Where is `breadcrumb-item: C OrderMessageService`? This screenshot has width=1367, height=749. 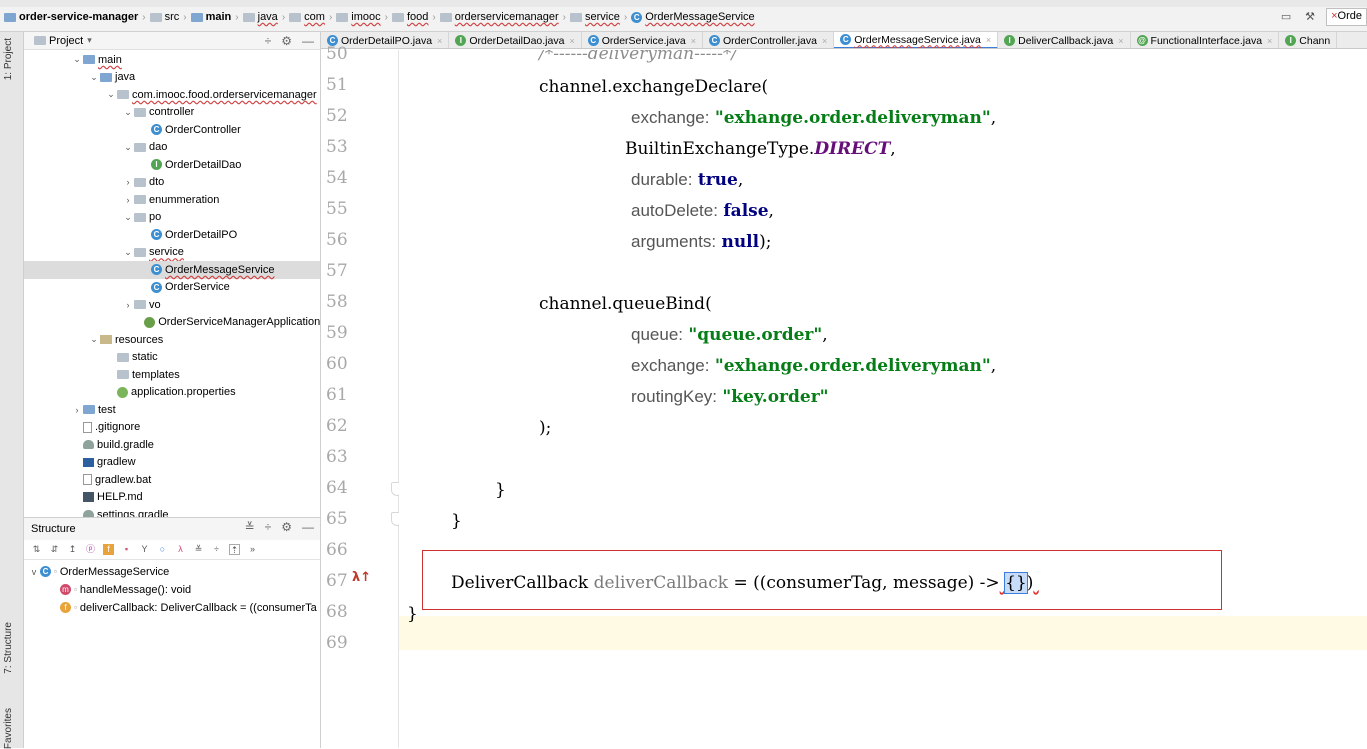 breadcrumb-item: C OrderMessageService is located at coordinates (693, 17).